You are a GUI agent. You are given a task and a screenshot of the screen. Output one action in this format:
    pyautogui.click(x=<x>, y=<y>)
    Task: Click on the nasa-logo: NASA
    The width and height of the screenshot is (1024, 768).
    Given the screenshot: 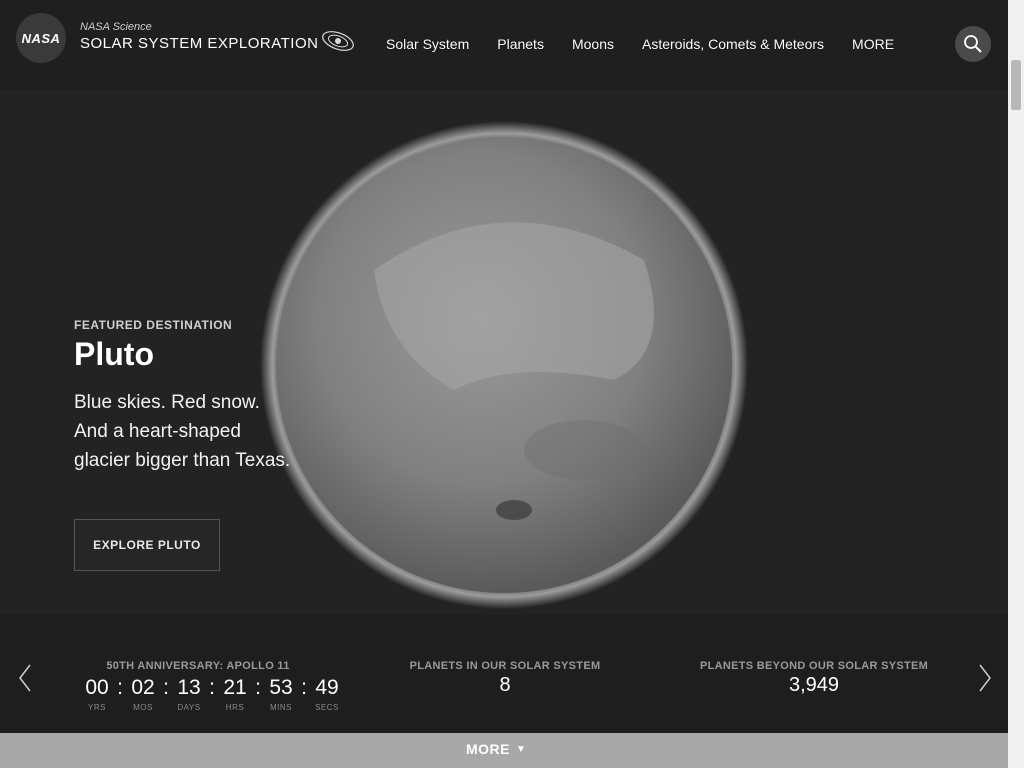 What is the action you would take?
    pyautogui.click(x=41, y=38)
    